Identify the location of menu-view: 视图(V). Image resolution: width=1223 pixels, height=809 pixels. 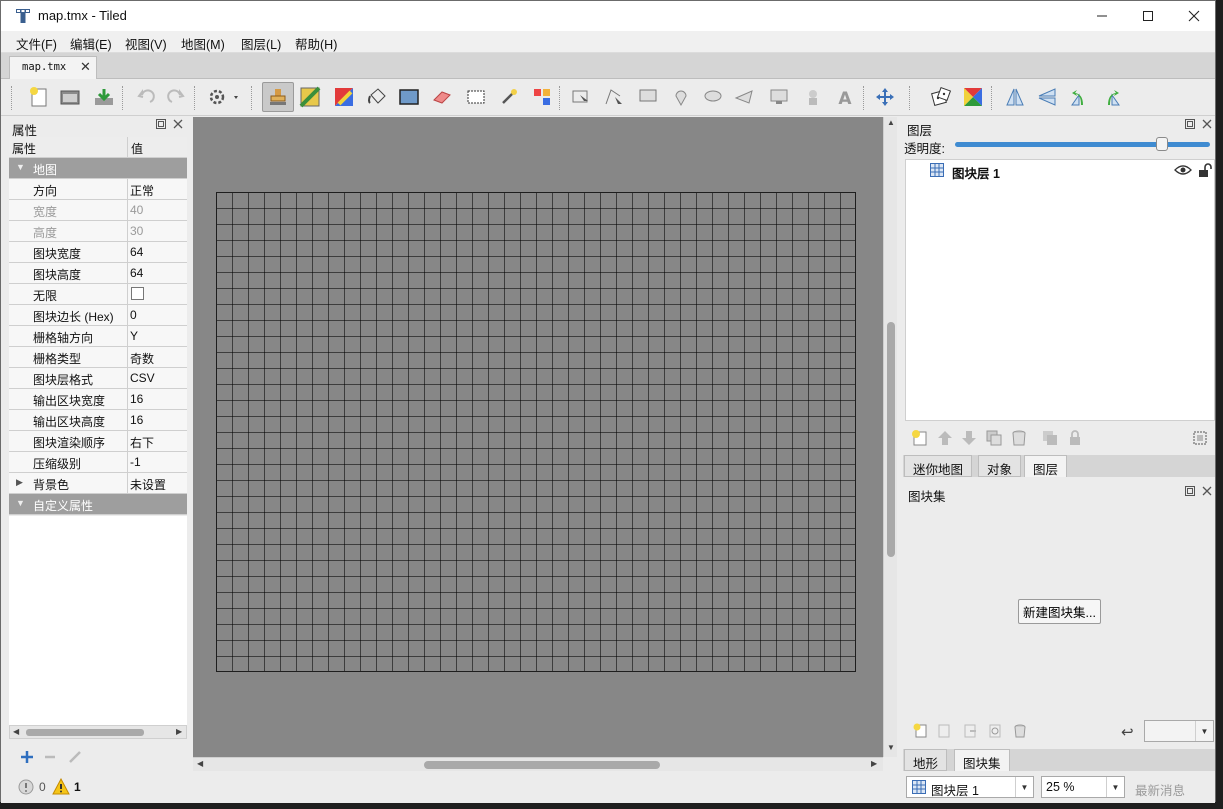
(146, 43).